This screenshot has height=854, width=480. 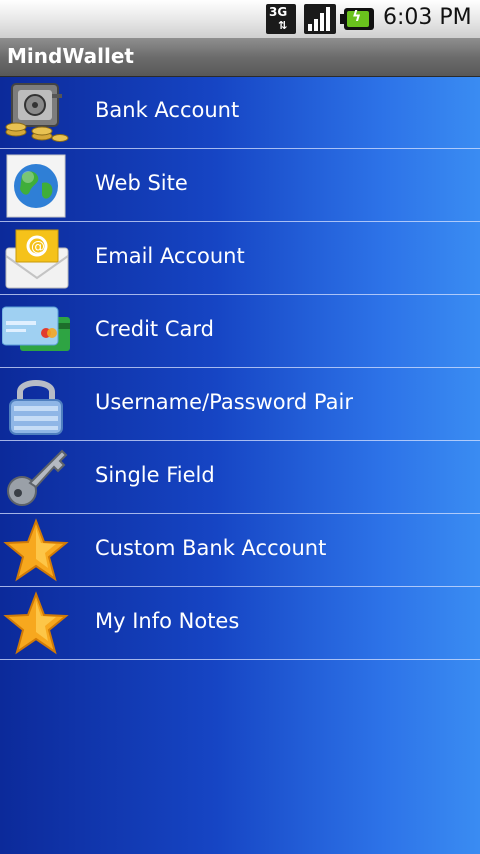 I want to click on network-3g-icon: 3G ⇅, so click(x=281, y=19).